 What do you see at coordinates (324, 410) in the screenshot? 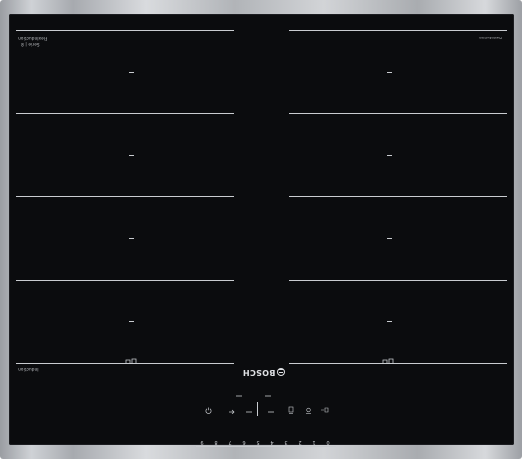
I see `moveMode-icon` at bounding box center [324, 410].